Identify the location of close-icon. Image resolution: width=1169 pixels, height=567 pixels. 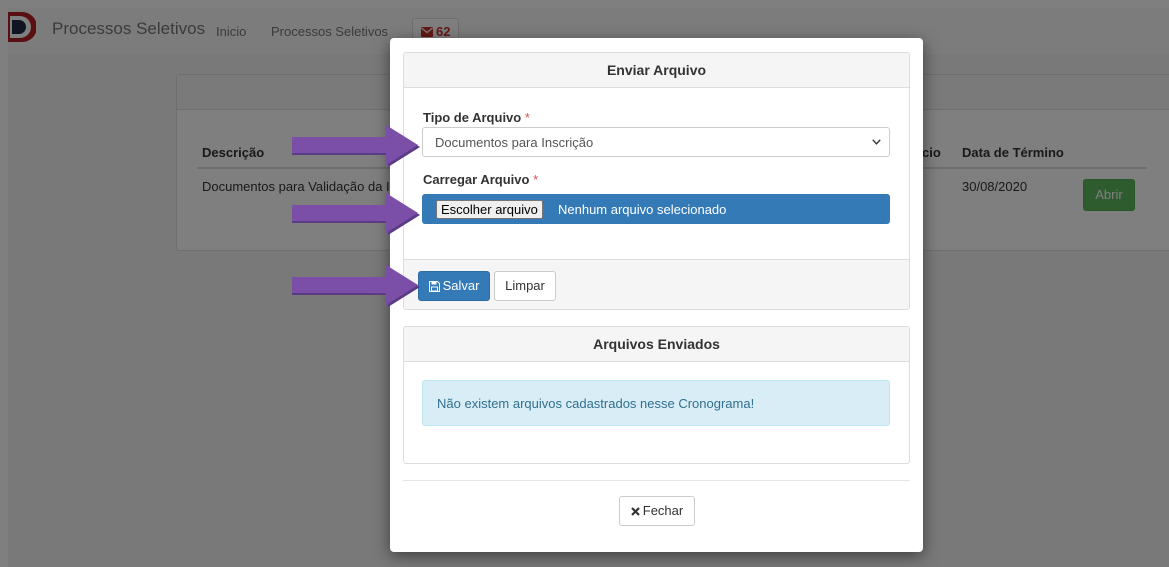
(635, 511).